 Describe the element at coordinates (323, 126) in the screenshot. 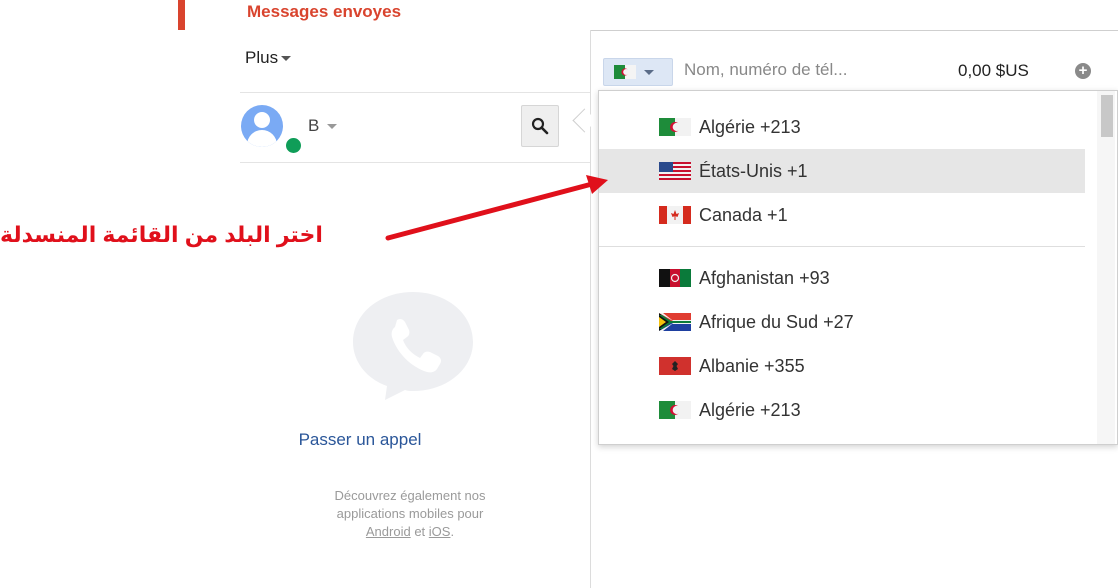

I see `user-status-menu: B` at that location.